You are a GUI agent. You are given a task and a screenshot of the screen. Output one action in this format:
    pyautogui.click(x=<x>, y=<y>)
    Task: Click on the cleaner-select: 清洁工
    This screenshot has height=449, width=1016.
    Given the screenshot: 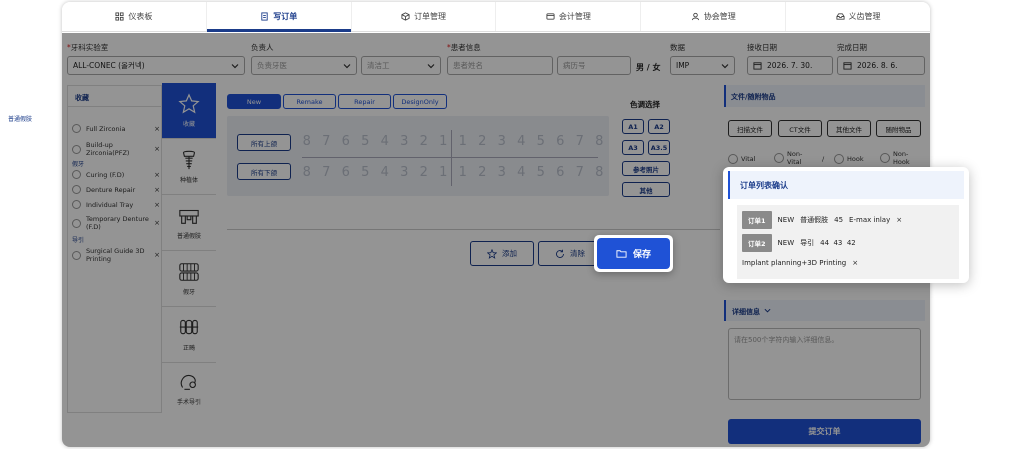 What is the action you would take?
    pyautogui.click(x=401, y=65)
    